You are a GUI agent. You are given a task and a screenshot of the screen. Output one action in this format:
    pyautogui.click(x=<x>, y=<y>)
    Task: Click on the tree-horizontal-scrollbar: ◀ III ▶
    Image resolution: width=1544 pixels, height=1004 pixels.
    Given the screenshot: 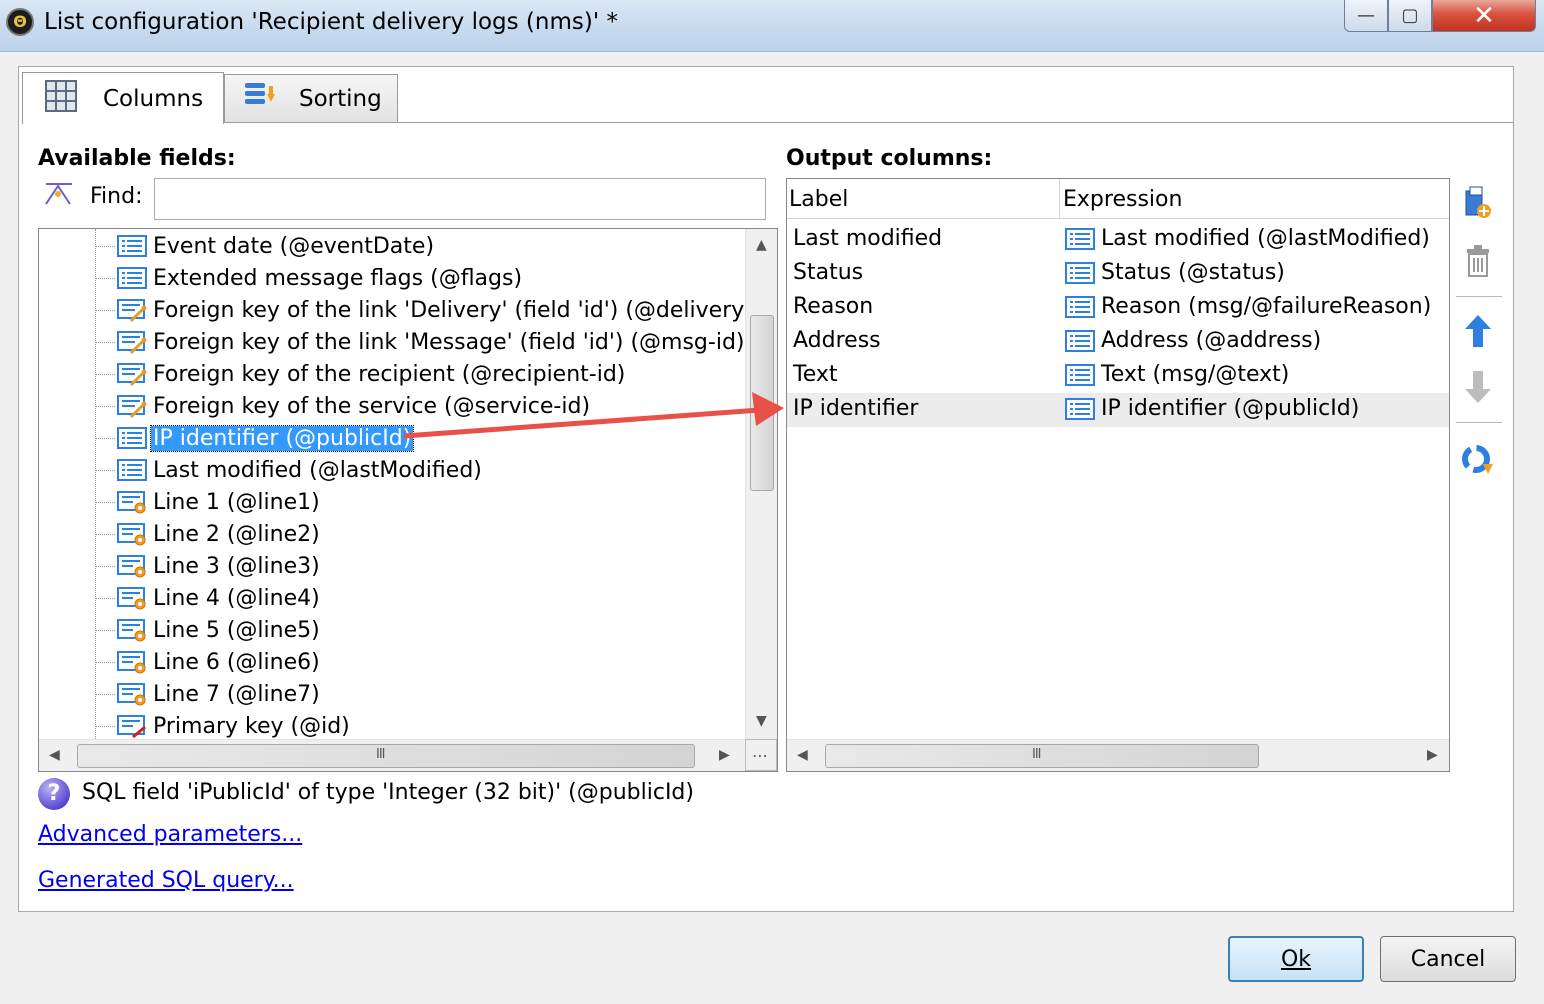 What is the action you would take?
    pyautogui.click(x=392, y=755)
    